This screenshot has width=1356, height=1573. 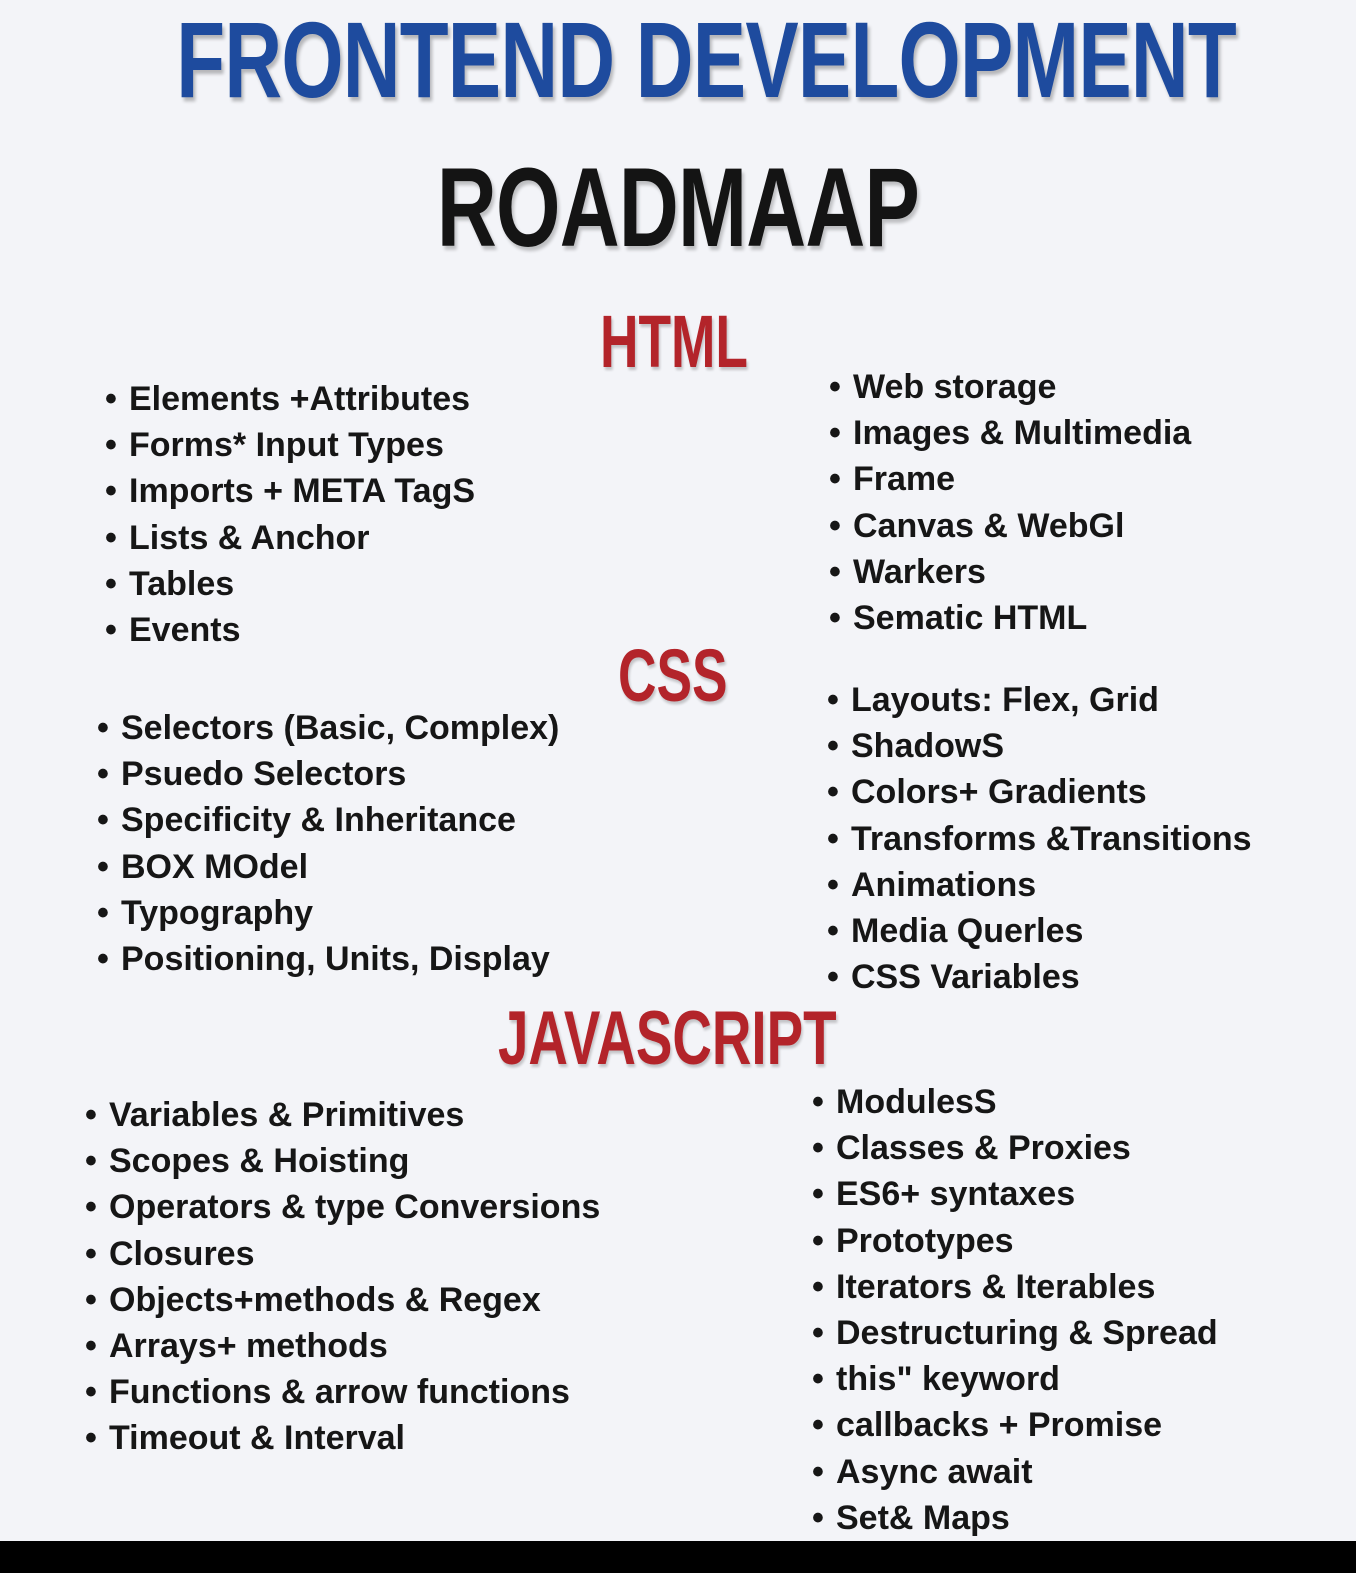 I want to click on list-item: Forms* Input Types, so click(x=290, y=445).